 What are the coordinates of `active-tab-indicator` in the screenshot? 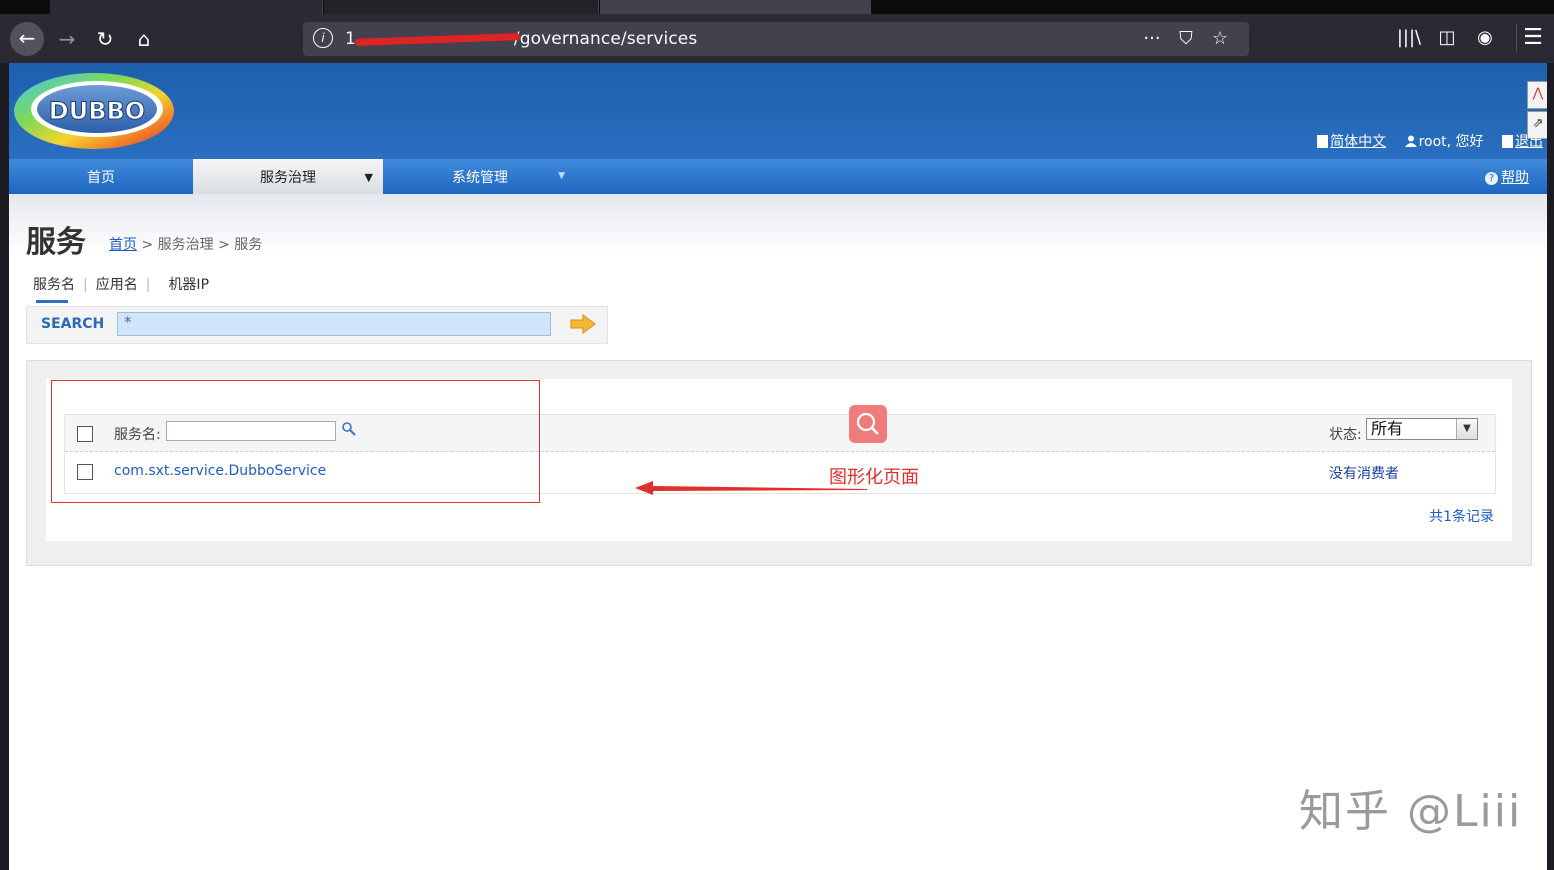 It's located at (52, 301).